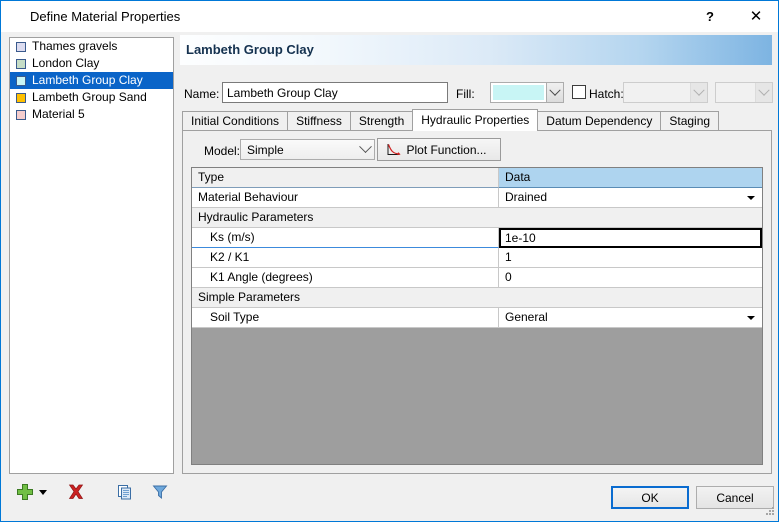 The image size is (779, 522). I want to click on grid-cell-value: Drained, so click(526, 197).